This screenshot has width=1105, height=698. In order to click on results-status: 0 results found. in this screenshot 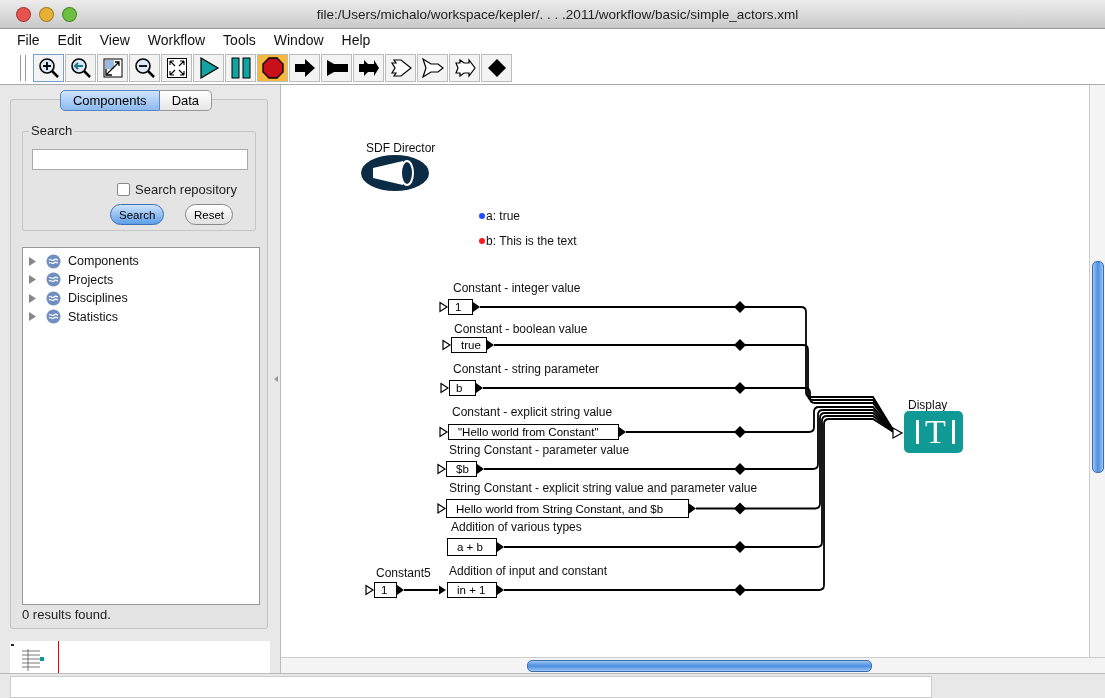, I will do `click(66, 614)`.